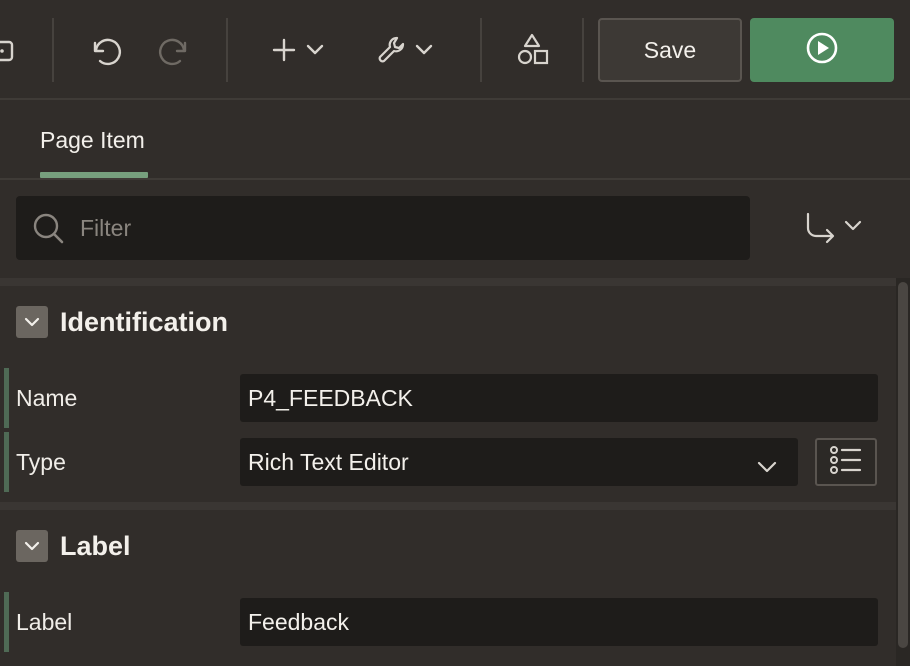 The image size is (910, 666). I want to click on group-divider, so click(448, 506).